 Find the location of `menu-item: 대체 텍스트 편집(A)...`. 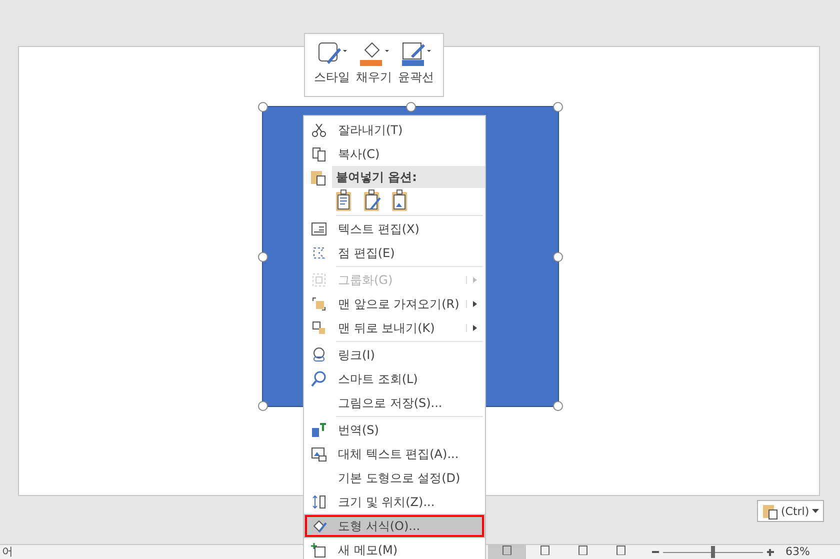

menu-item: 대체 텍스트 편집(A)... is located at coordinates (394, 454).